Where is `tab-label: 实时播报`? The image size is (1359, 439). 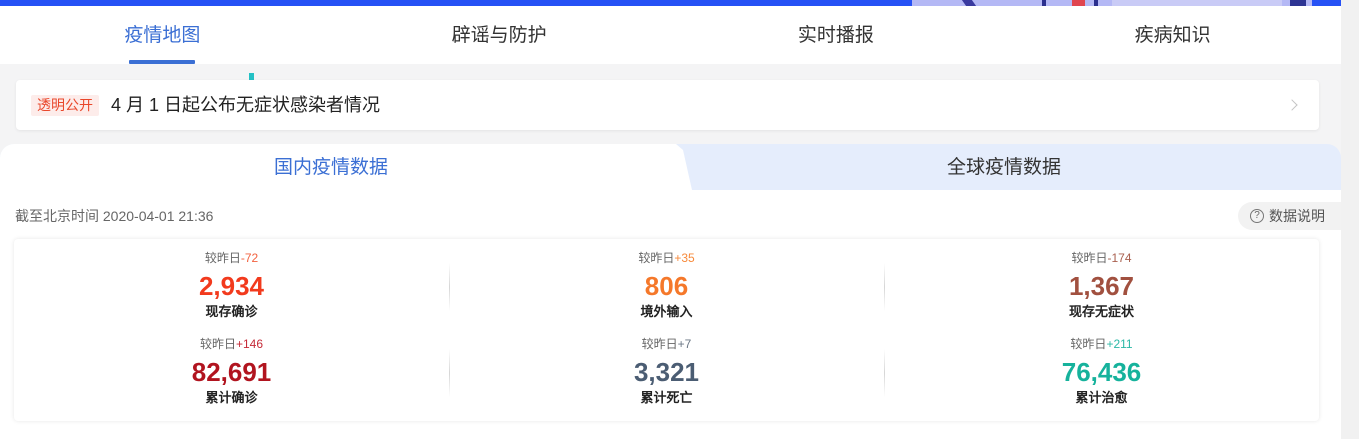 tab-label: 实时播报 is located at coordinates (835, 35).